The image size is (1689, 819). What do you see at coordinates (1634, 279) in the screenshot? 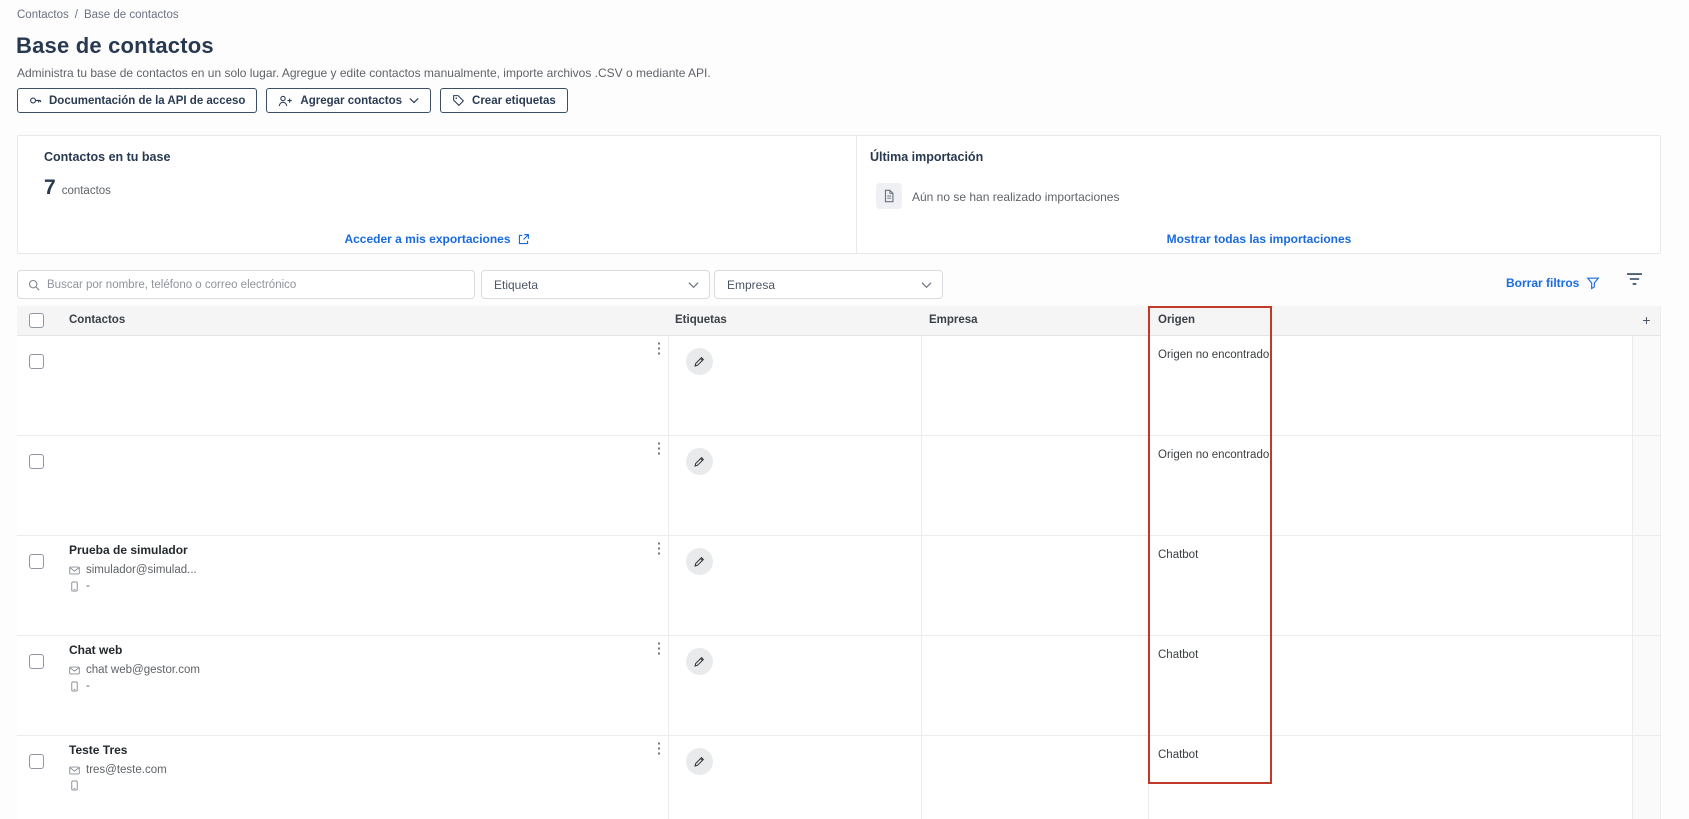
I see `filter-settings-icon` at bounding box center [1634, 279].